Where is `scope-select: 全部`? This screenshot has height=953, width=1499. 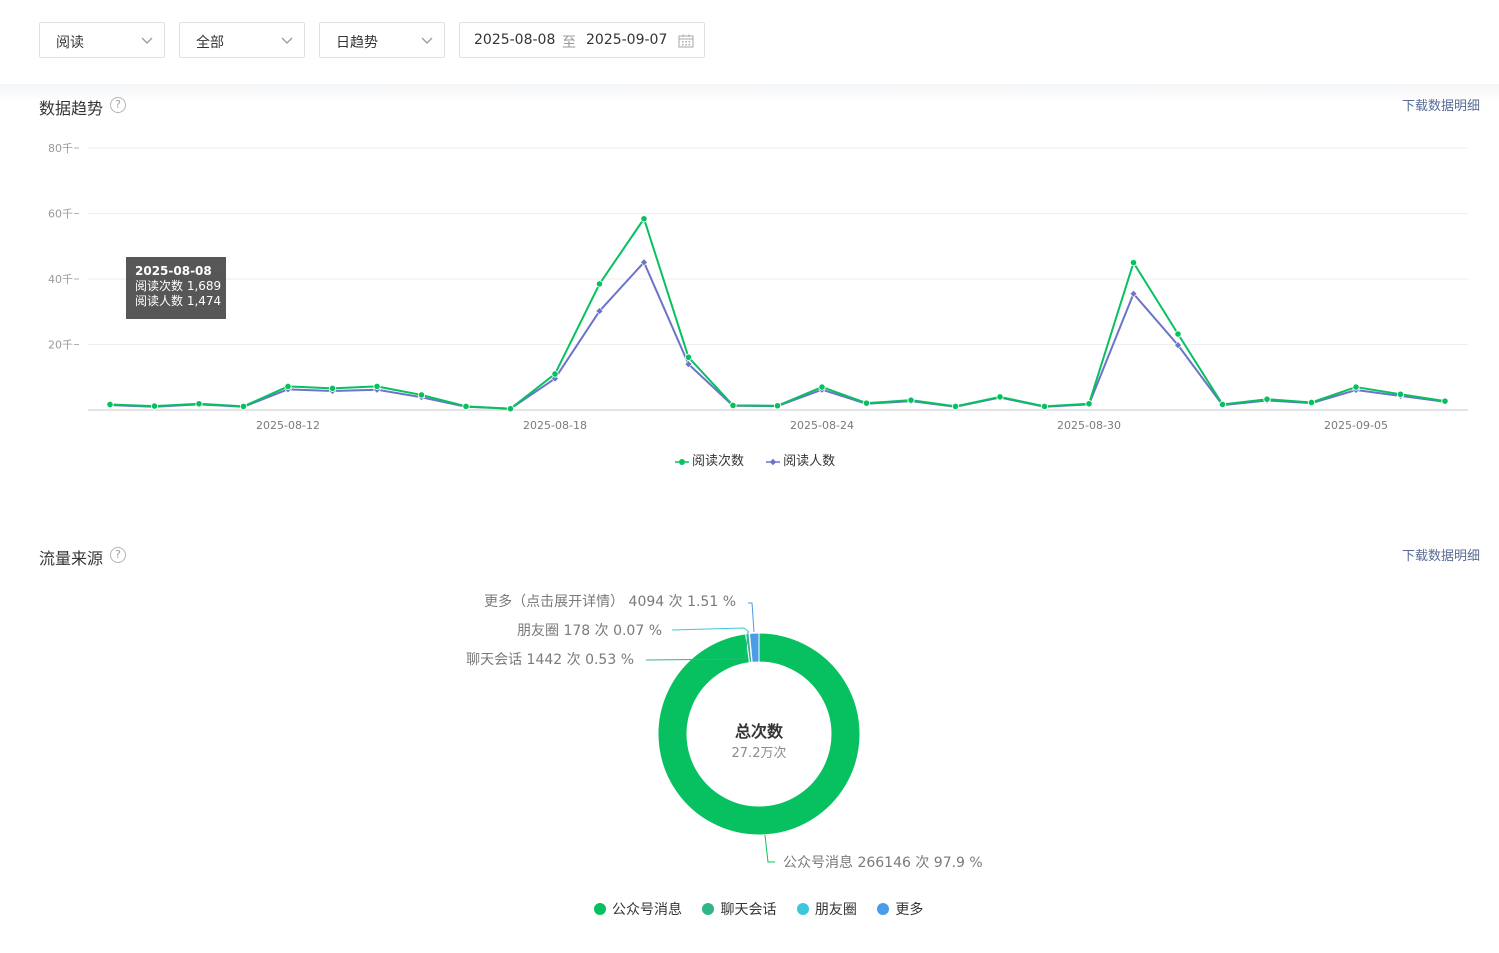
scope-select: 全部 is located at coordinates (242, 40).